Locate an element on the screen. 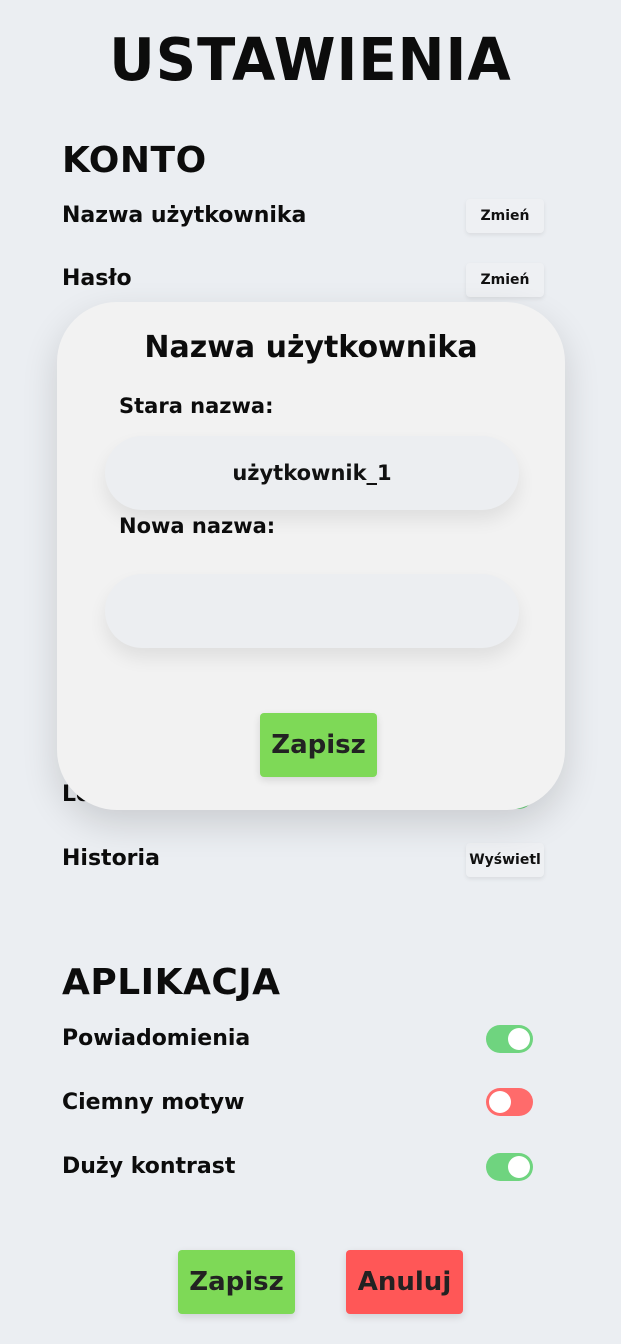 This screenshot has height=1344, width=621. old-username-label: Stara nazwa: is located at coordinates (196, 406).